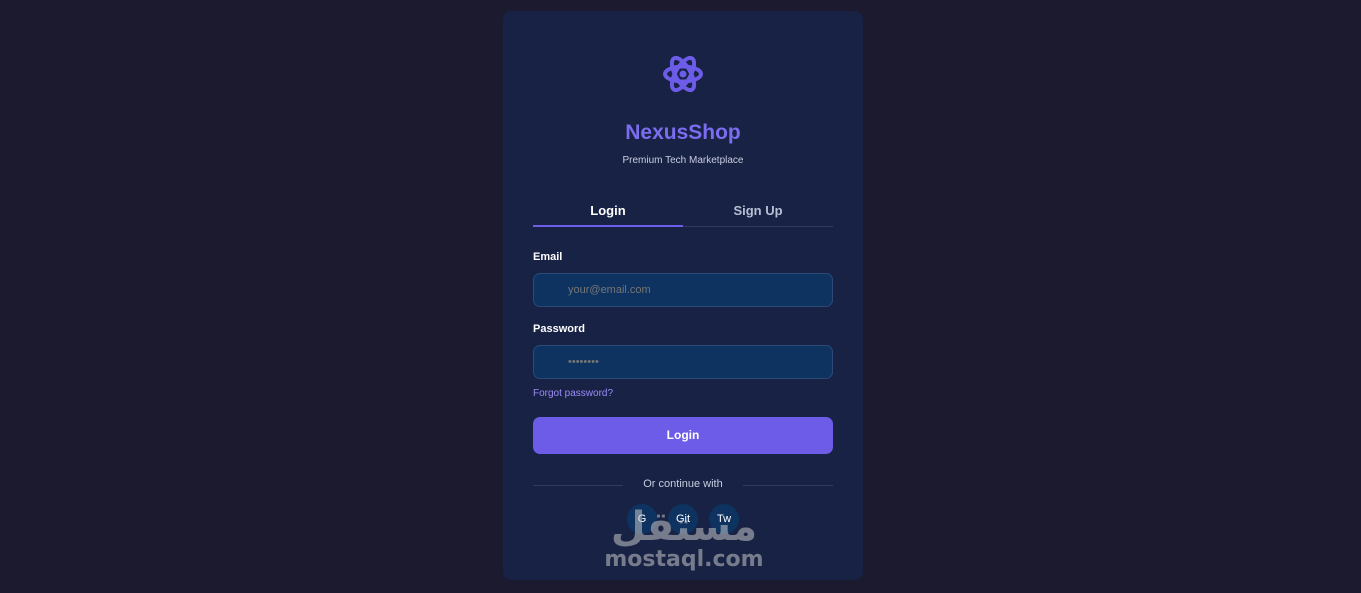 The width and height of the screenshot is (1361, 593). I want to click on forgot-password-link: Forgot password?, so click(573, 393).